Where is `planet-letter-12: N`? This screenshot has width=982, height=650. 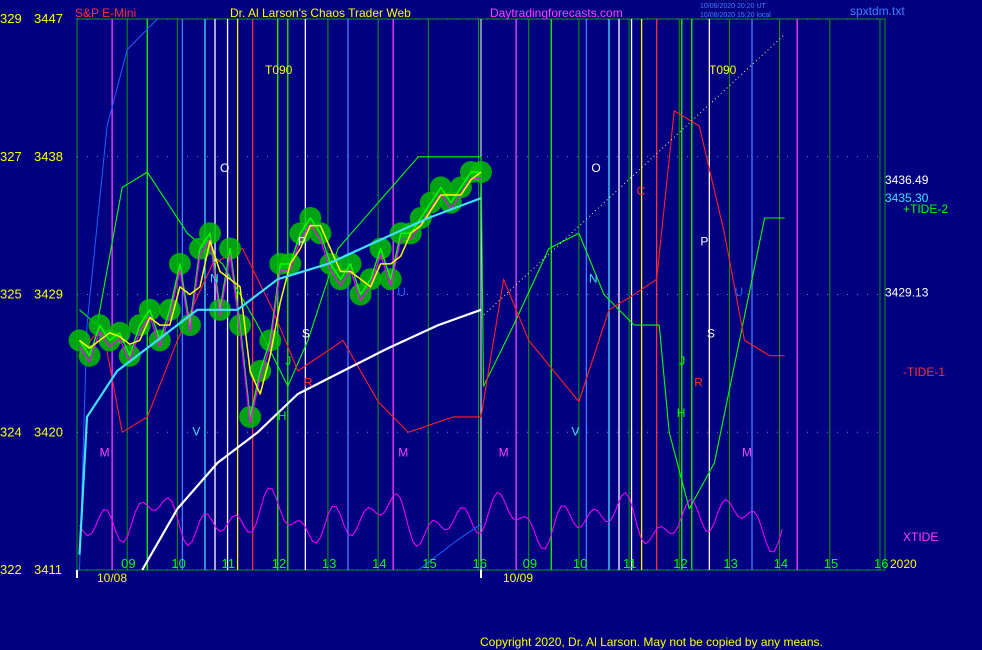 planet-letter-12: N is located at coordinates (593, 278).